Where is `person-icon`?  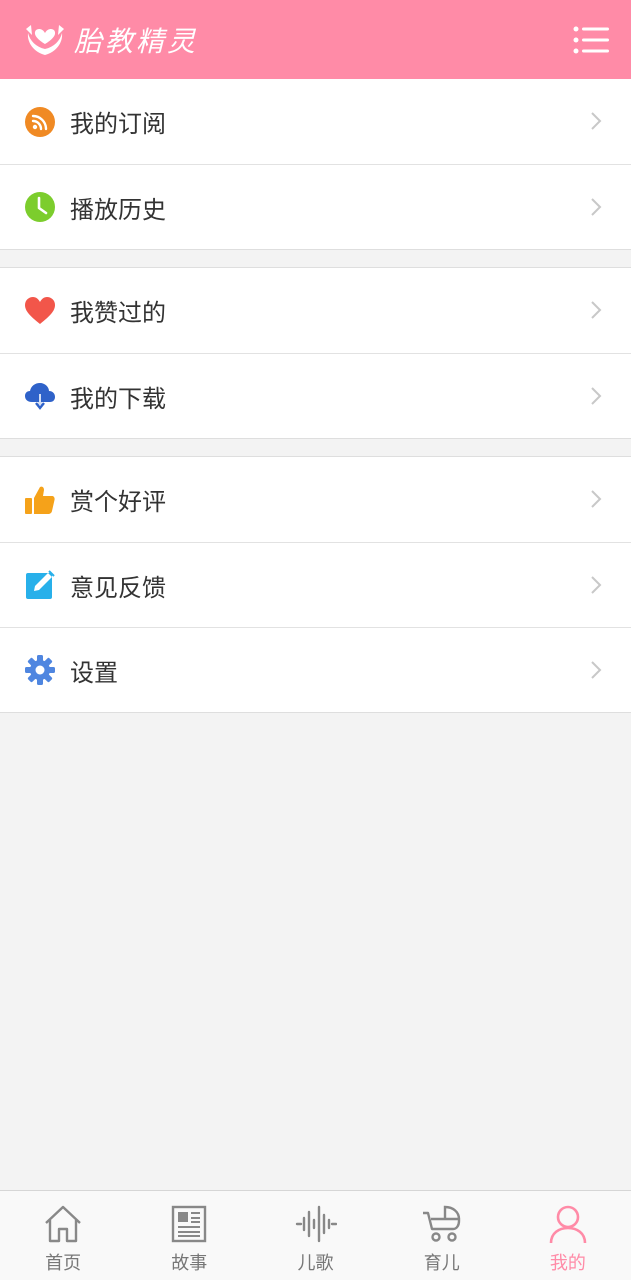
person-icon is located at coordinates (568, 1224).